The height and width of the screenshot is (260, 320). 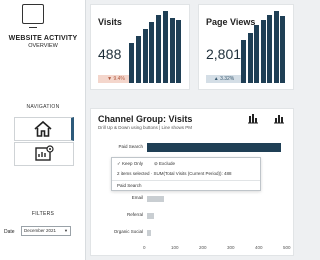 What do you see at coordinates (186, 180) in the screenshot?
I see `tooltip-divider` at bounding box center [186, 180].